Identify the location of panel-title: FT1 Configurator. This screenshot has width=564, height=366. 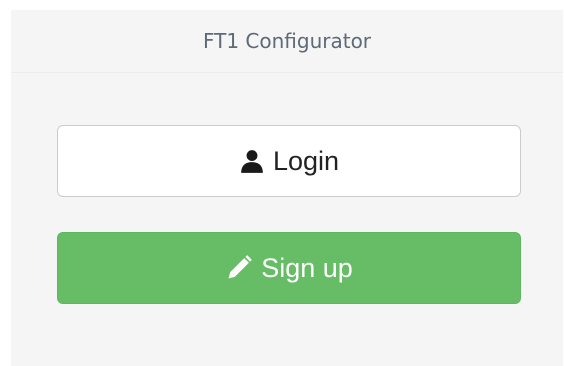
(287, 41).